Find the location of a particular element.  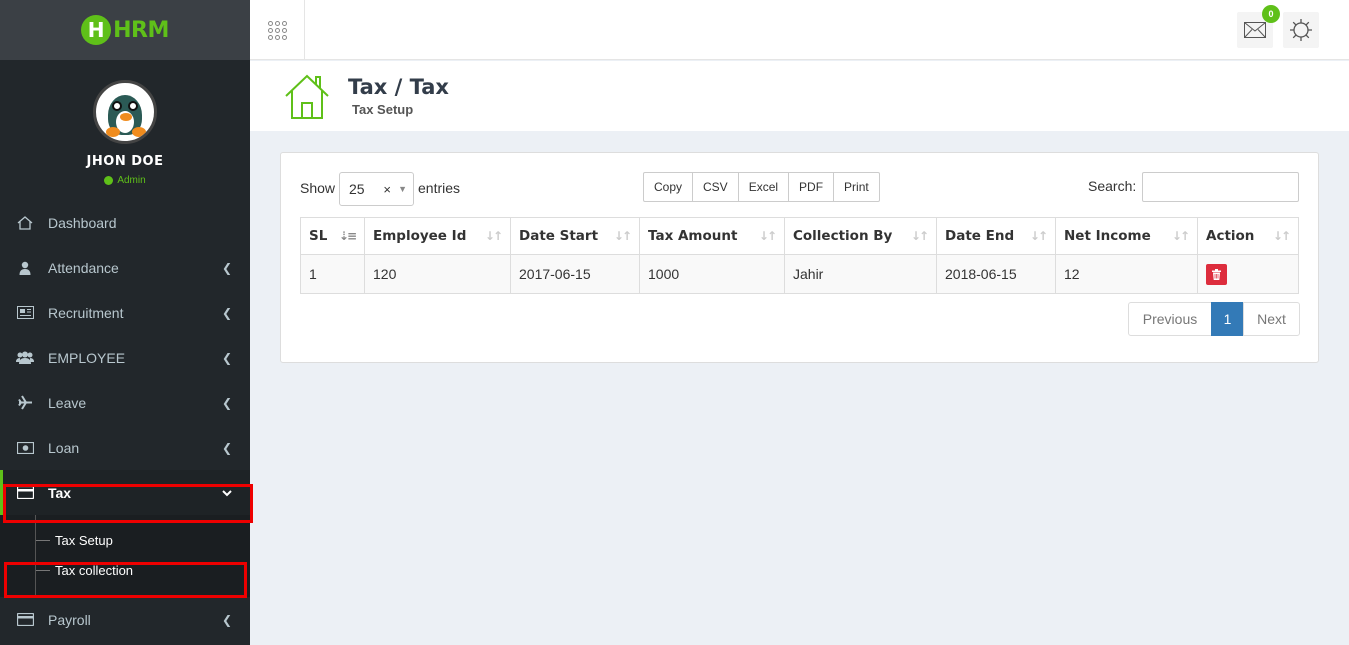

sidebar-item-employee: EMPLOYEE ❮ is located at coordinates (125, 357).